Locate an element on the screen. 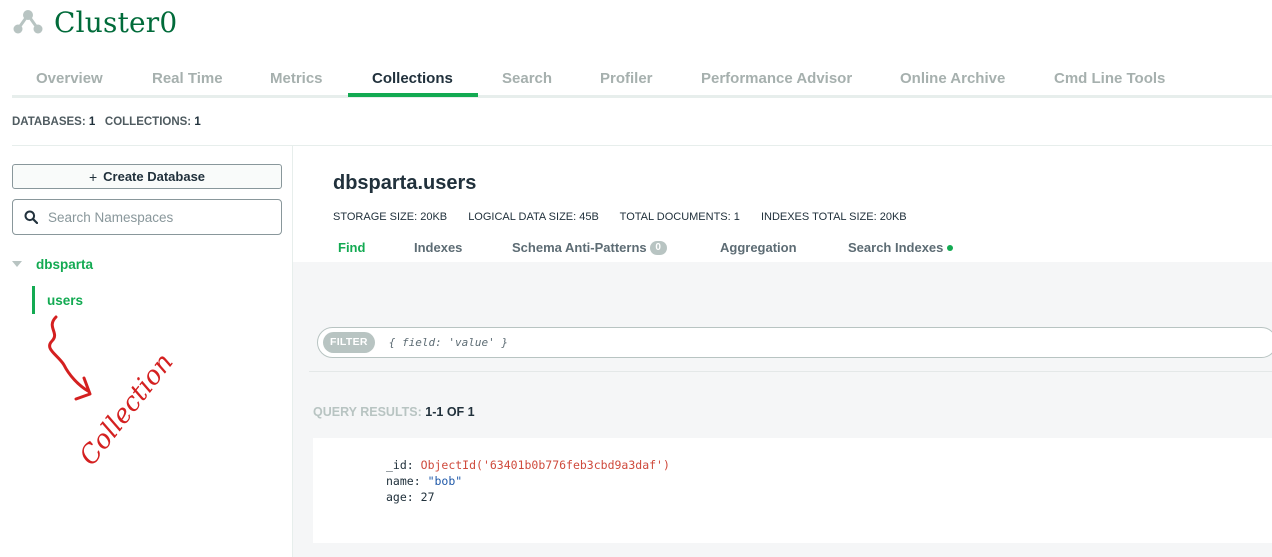 The image size is (1272, 557). database-name: dbsparta is located at coordinates (65, 264).